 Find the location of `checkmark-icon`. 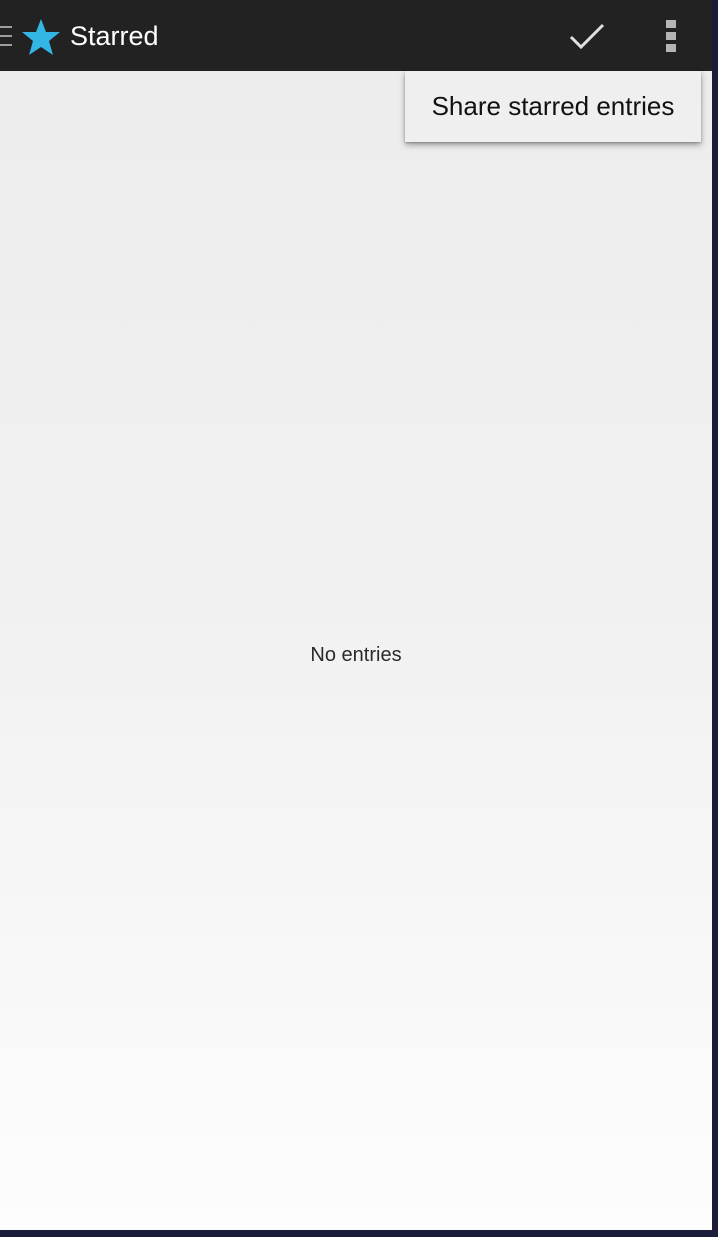

checkmark-icon is located at coordinates (587, 36).